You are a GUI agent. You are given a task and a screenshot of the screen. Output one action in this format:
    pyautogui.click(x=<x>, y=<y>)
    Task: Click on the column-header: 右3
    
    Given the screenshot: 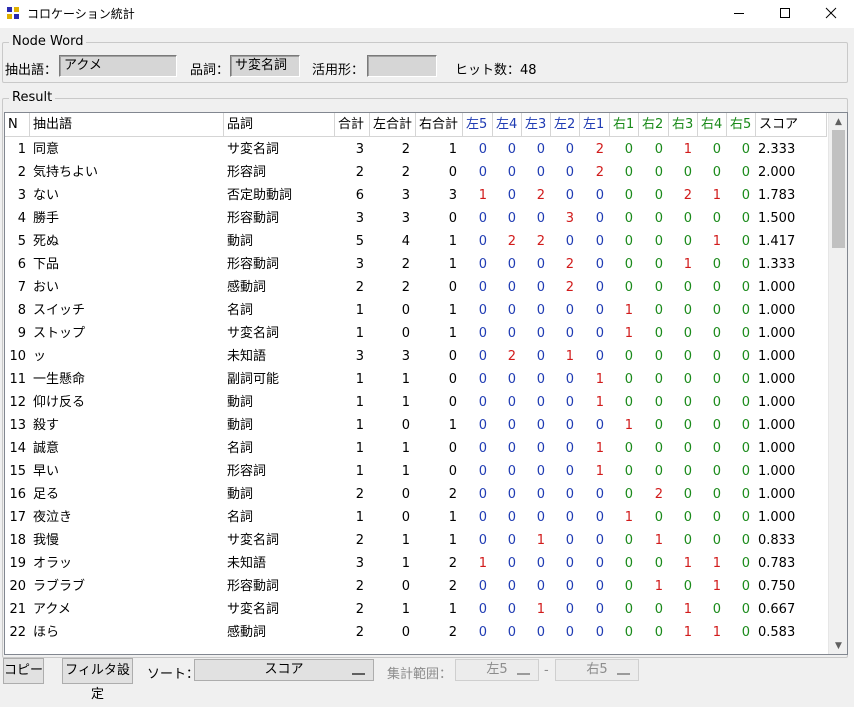 What is the action you would take?
    pyautogui.click(x=683, y=125)
    